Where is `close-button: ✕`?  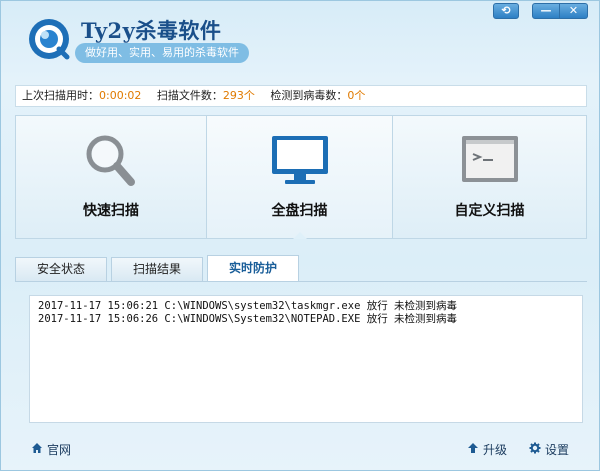 close-button: ✕ is located at coordinates (574, 11).